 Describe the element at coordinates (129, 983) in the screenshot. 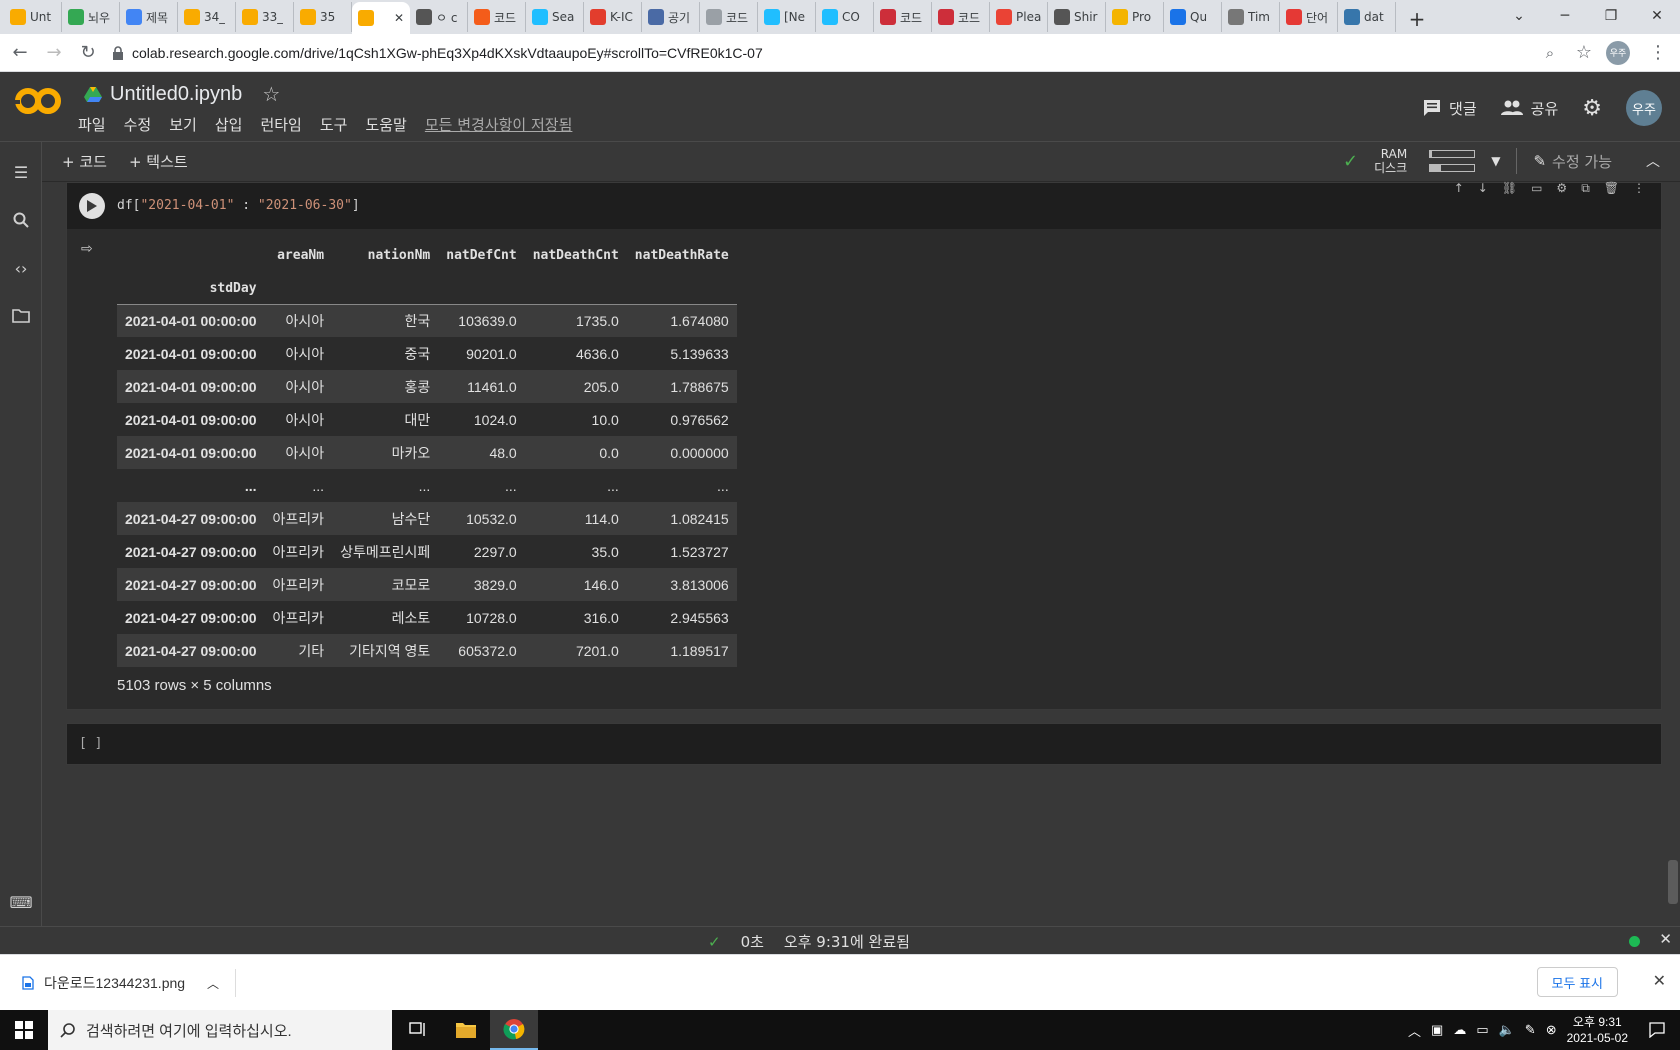

I see `download-item: 다운로드12344231.png ︿` at that location.